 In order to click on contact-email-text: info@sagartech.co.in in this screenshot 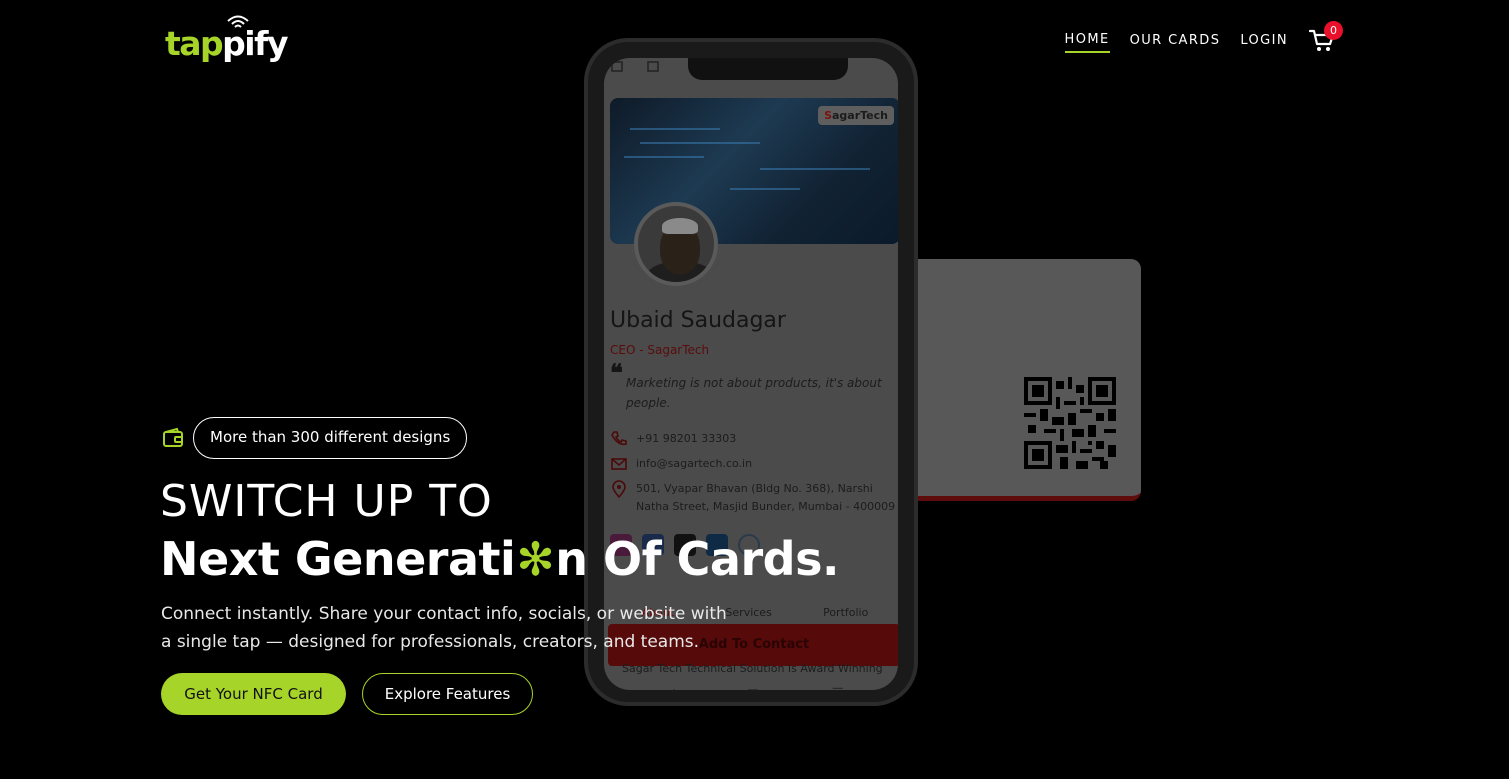, I will do `click(694, 463)`.